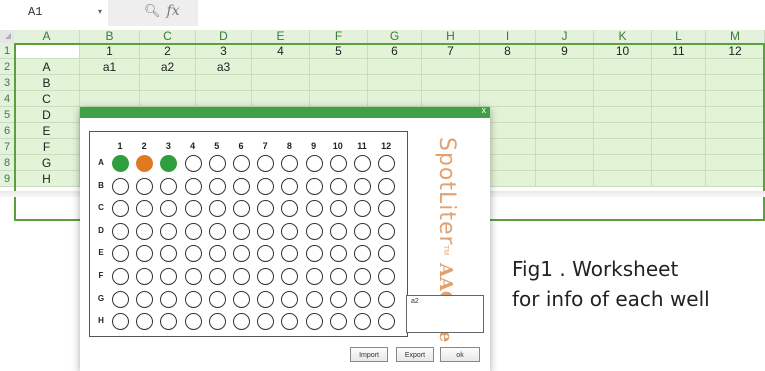  I want to click on cell-k4, so click(623, 99).